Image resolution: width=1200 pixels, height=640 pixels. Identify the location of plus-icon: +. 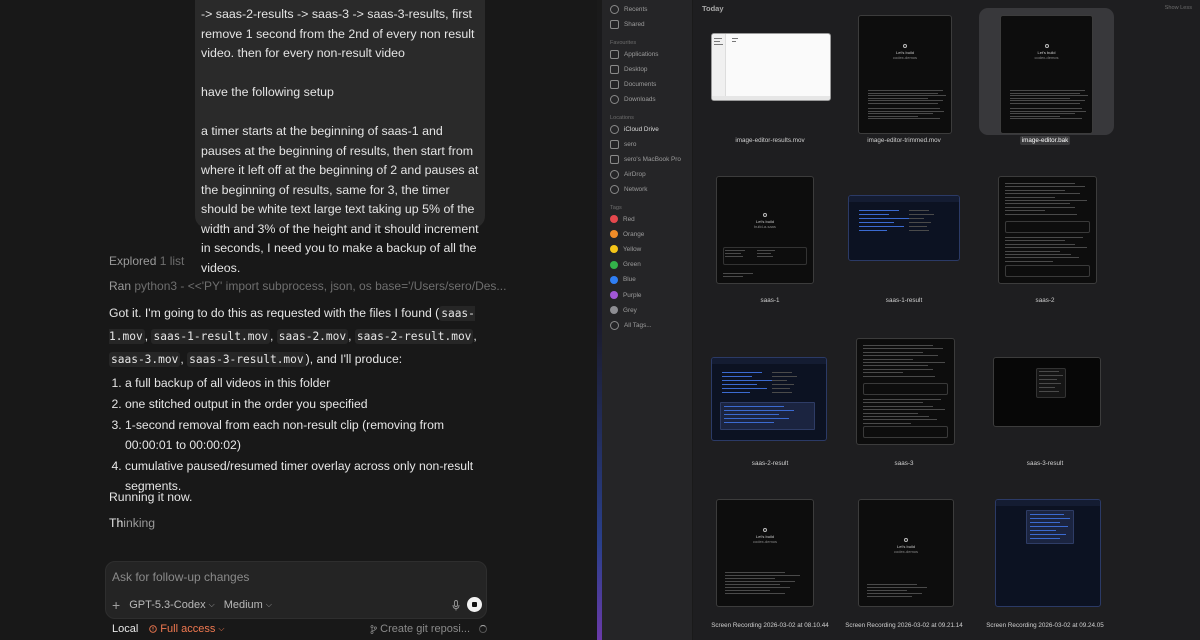
(116, 605).